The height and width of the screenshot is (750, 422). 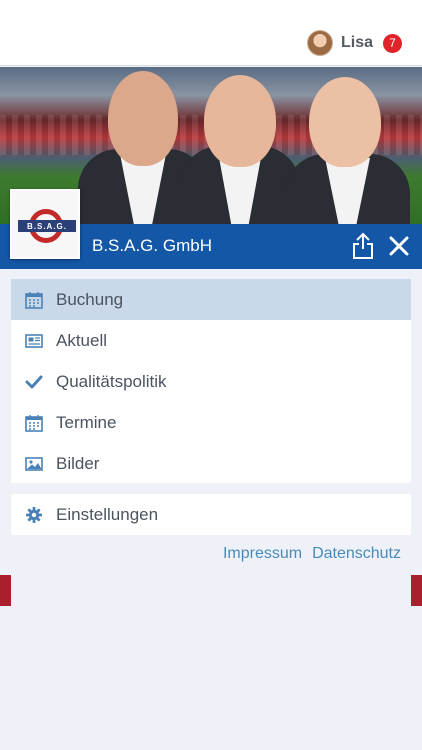 What do you see at coordinates (152, 245) in the screenshot?
I see `company-name: B.S.A.G. GmbH` at bounding box center [152, 245].